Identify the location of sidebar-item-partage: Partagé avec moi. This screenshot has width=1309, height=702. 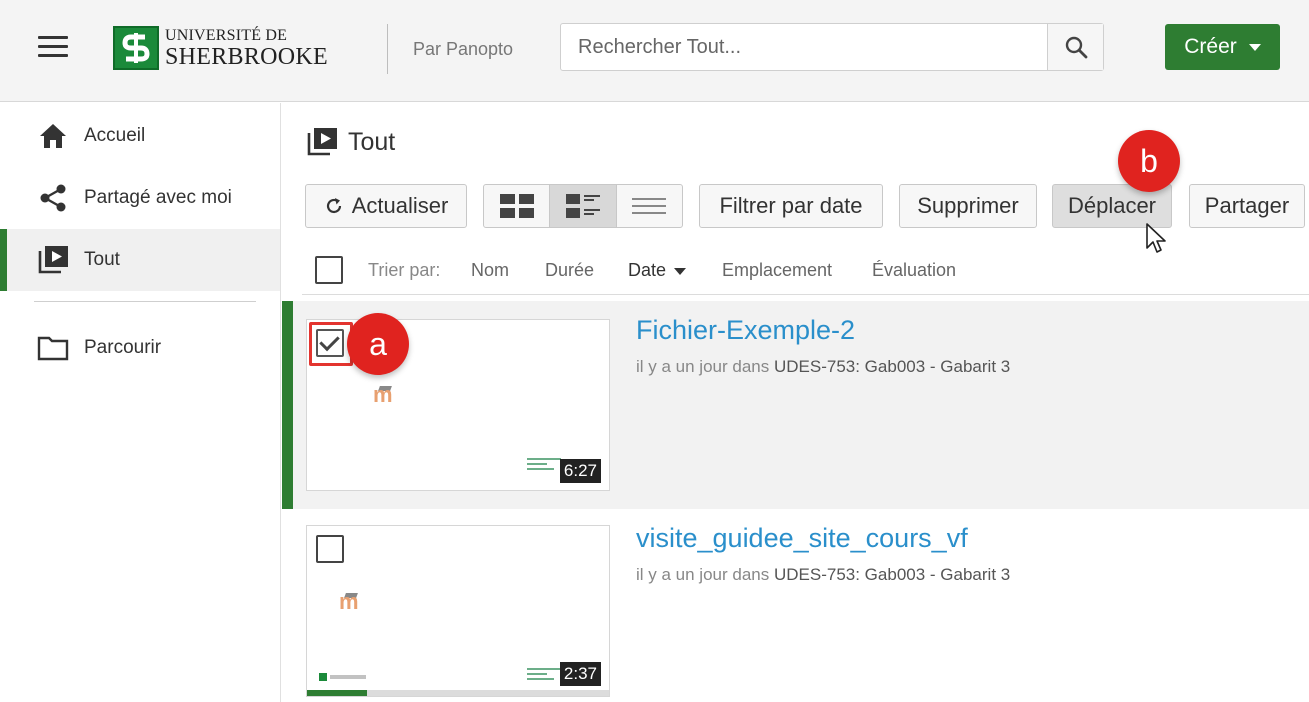
(140, 198).